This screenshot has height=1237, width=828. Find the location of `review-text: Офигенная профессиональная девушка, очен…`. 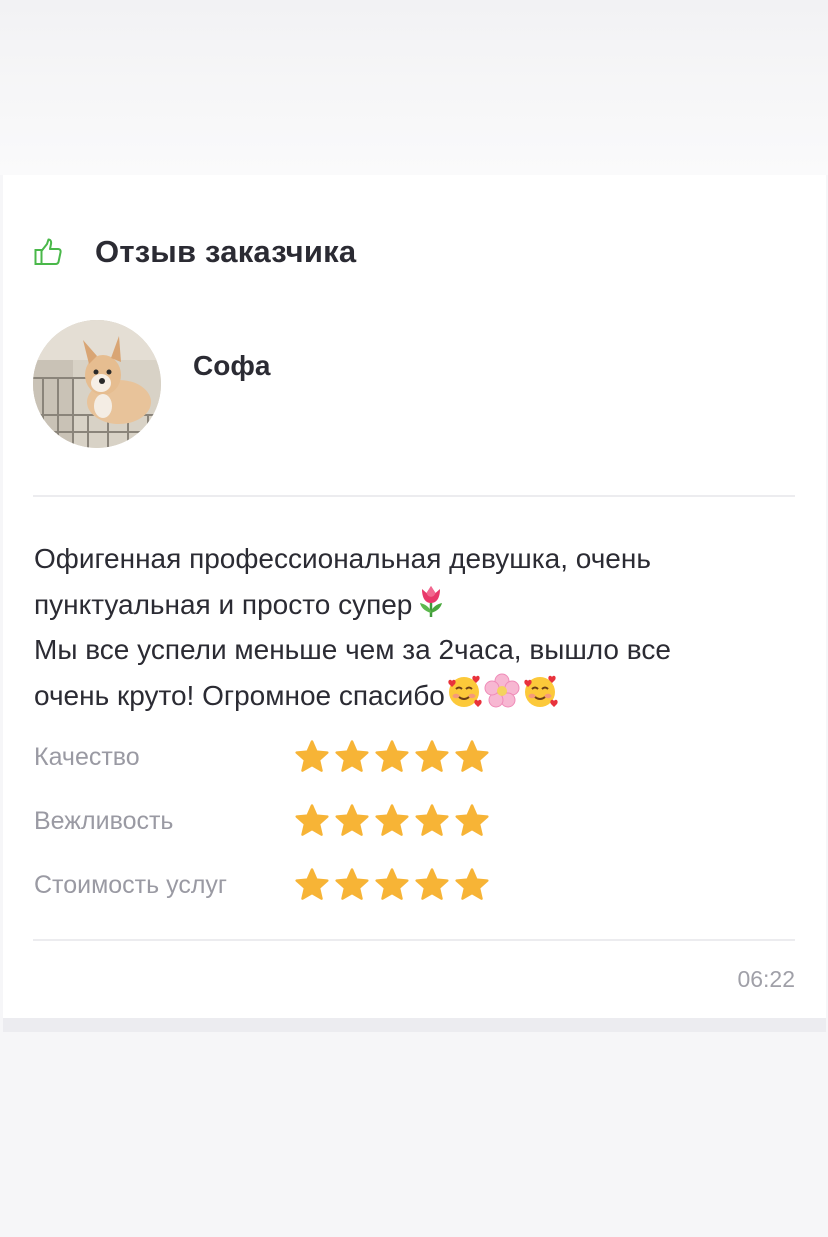

review-text: Офигенная профессиональная девушка, очен… is located at coordinates (419, 627).